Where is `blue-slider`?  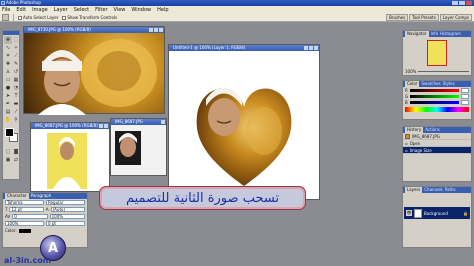 blue-slider is located at coordinates (434, 102).